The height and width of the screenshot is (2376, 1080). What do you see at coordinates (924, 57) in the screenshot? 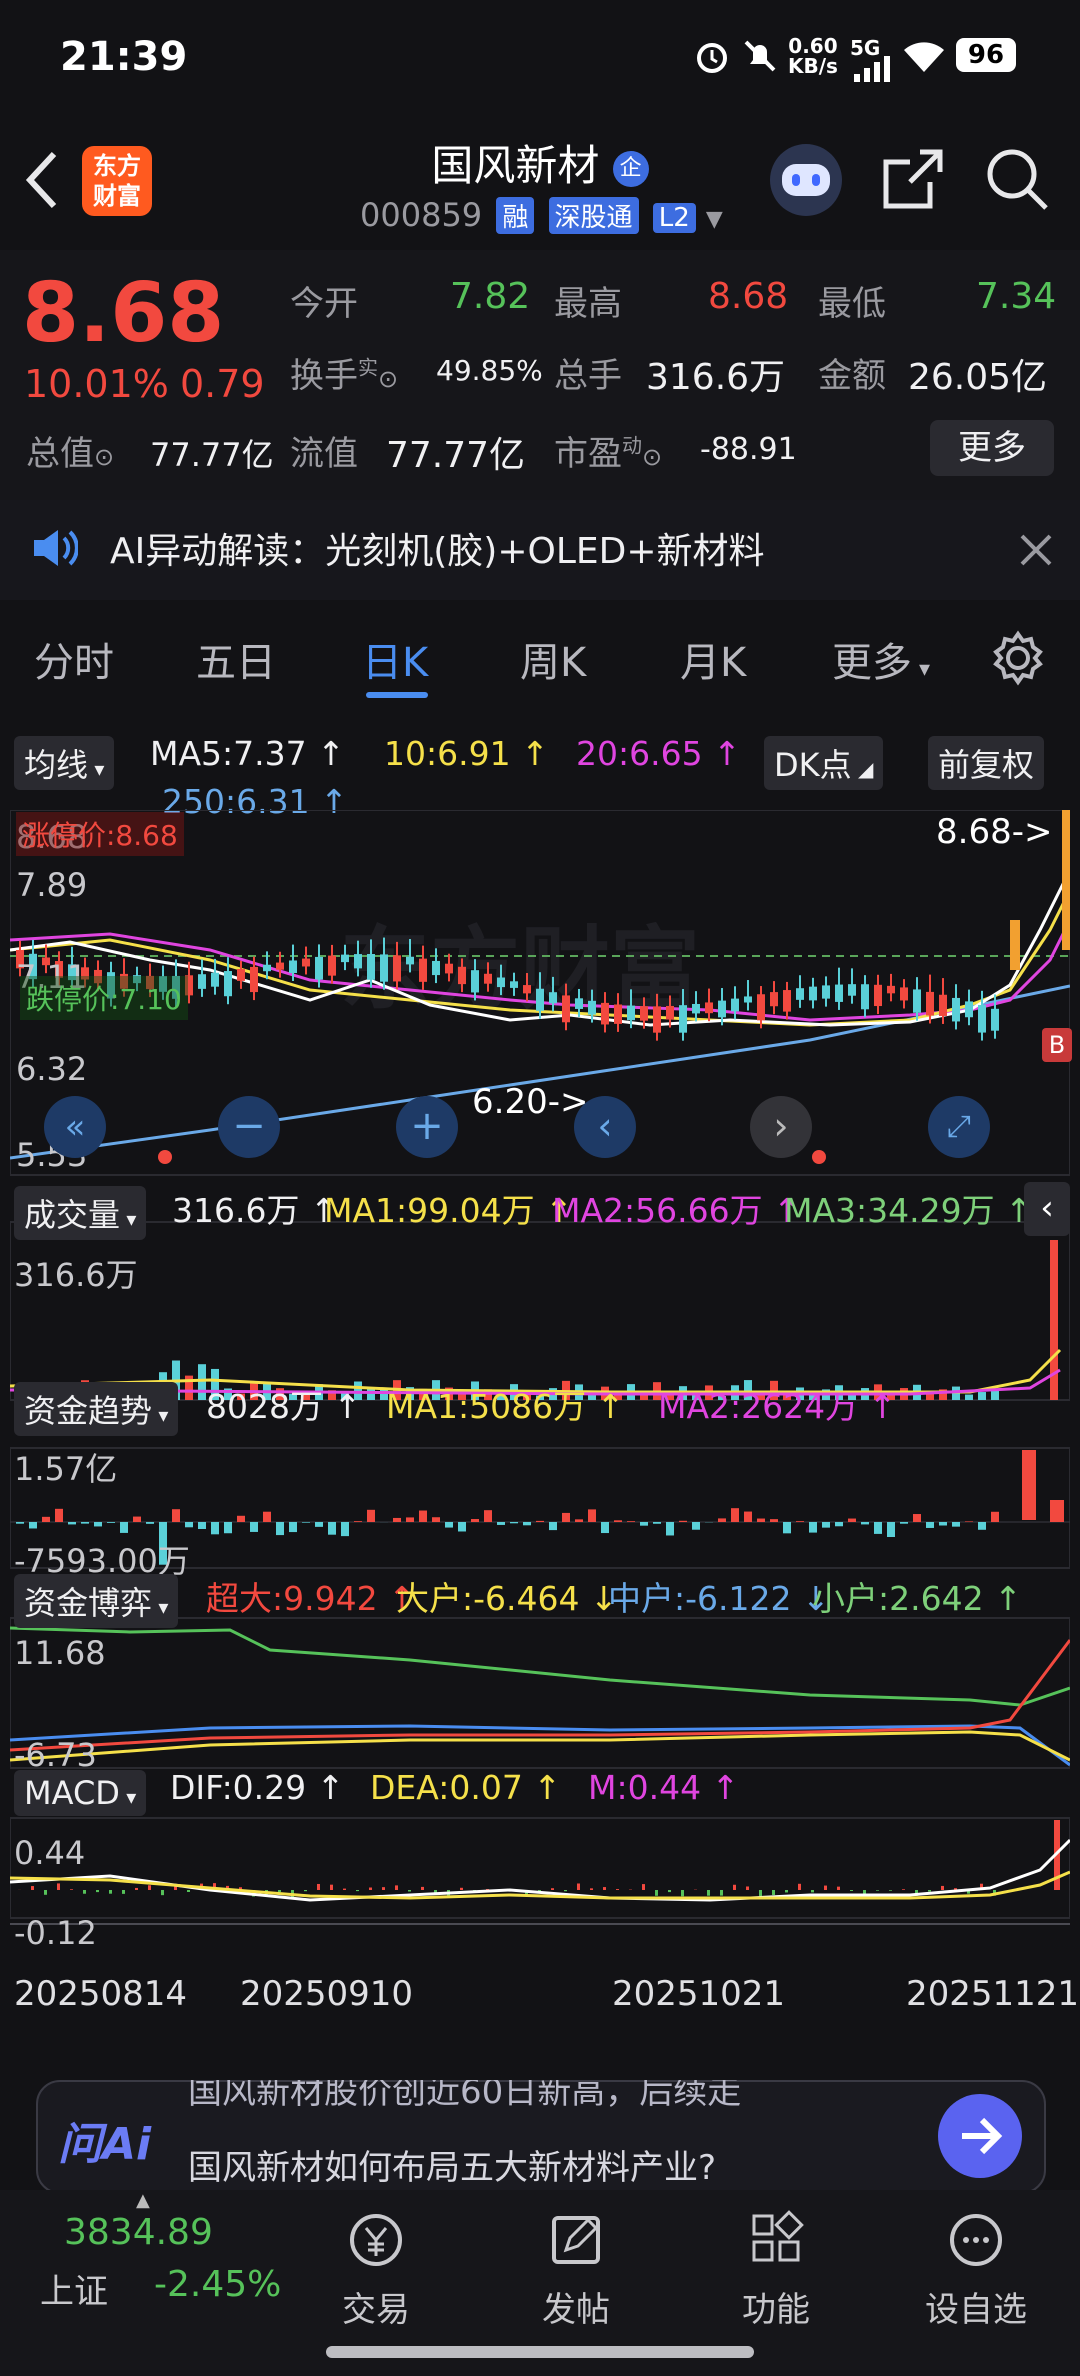
I see `wifi-icon` at bounding box center [924, 57].